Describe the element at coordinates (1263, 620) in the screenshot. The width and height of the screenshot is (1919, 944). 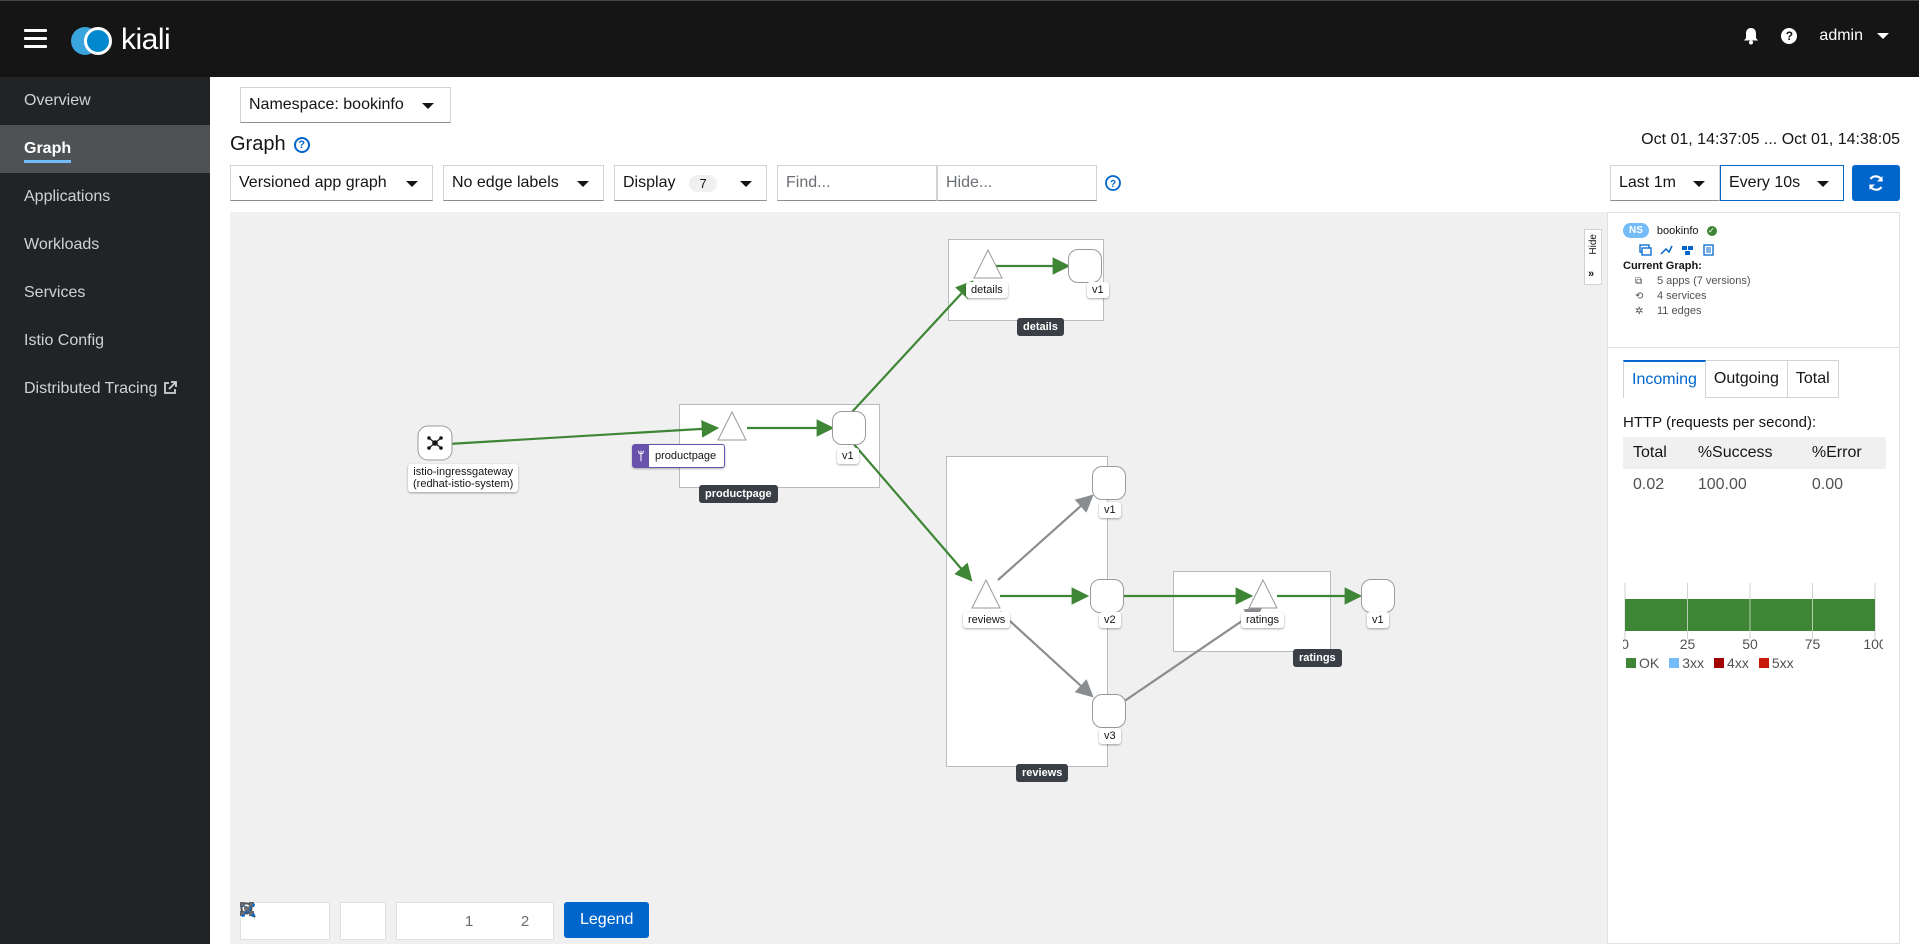
I see `ratings-service-label: ratings` at that location.